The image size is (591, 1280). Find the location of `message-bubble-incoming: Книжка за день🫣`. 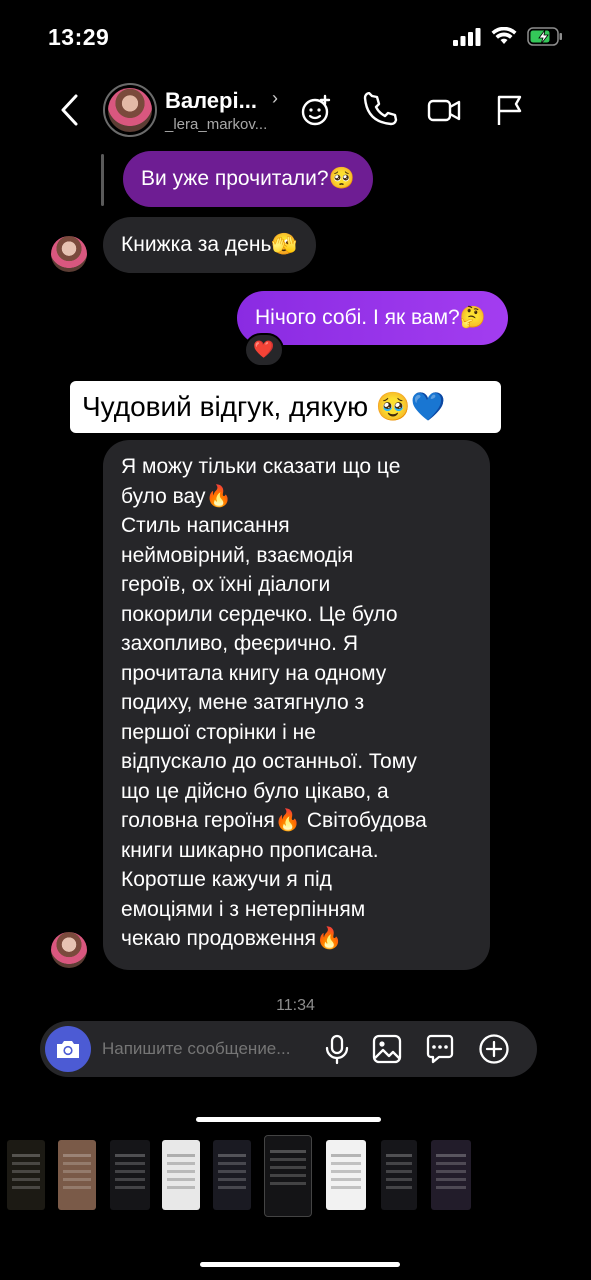

message-bubble-incoming: Книжка за день🫣 is located at coordinates (209, 245).